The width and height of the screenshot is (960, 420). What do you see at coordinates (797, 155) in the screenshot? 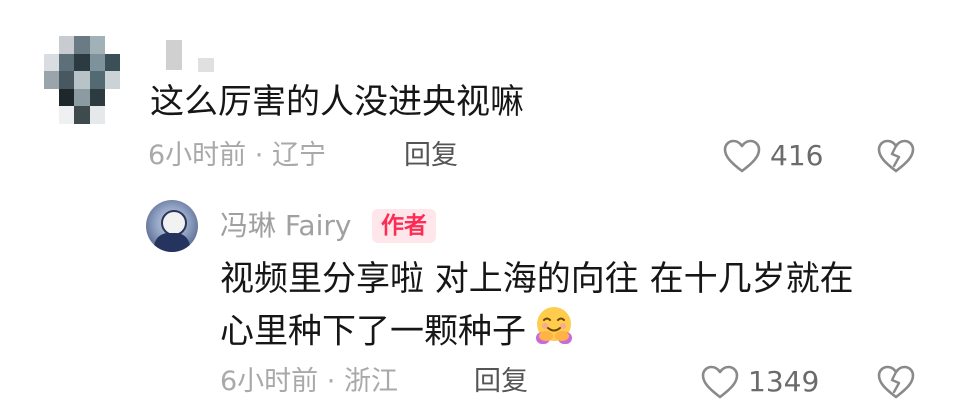
I see `like-count: 416` at bounding box center [797, 155].